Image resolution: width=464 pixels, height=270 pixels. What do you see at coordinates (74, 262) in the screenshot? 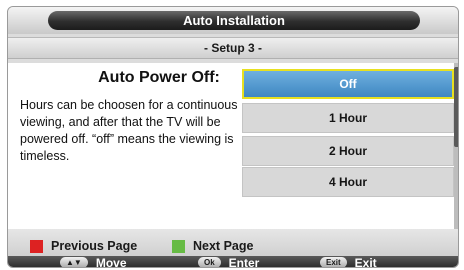
I see `updown-arrows-icon: ▲▼` at bounding box center [74, 262].